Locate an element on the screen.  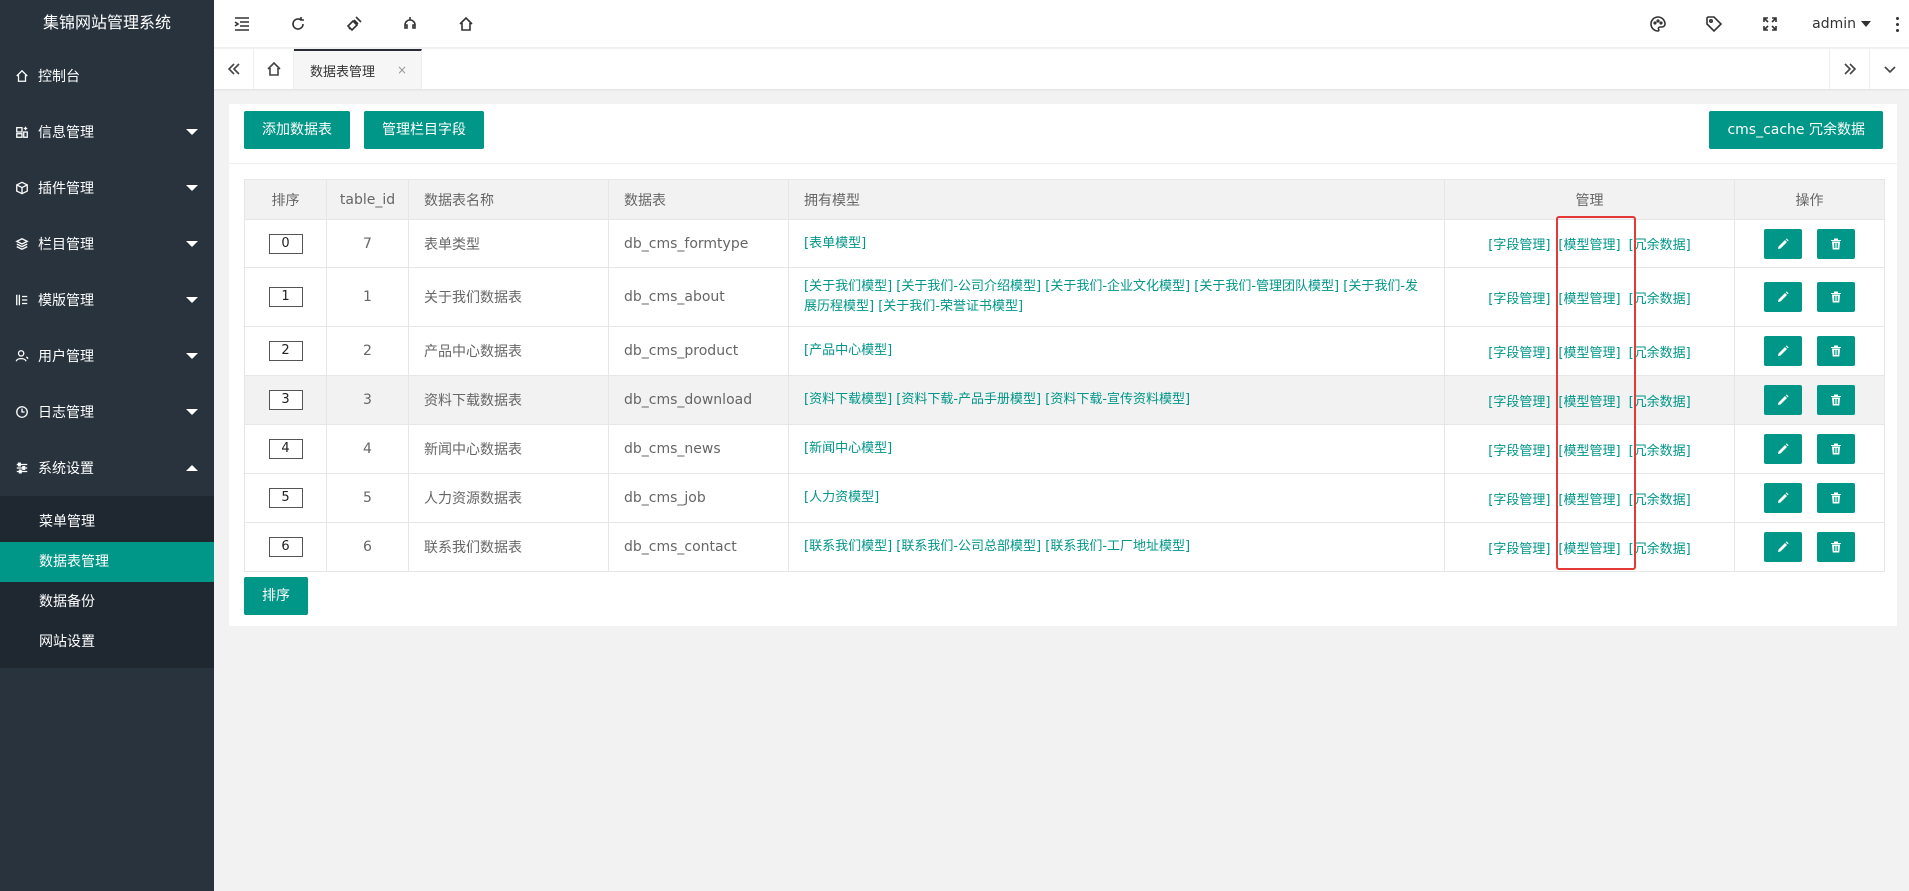
sidebar-item-users: 用户管理 is located at coordinates (107, 356).